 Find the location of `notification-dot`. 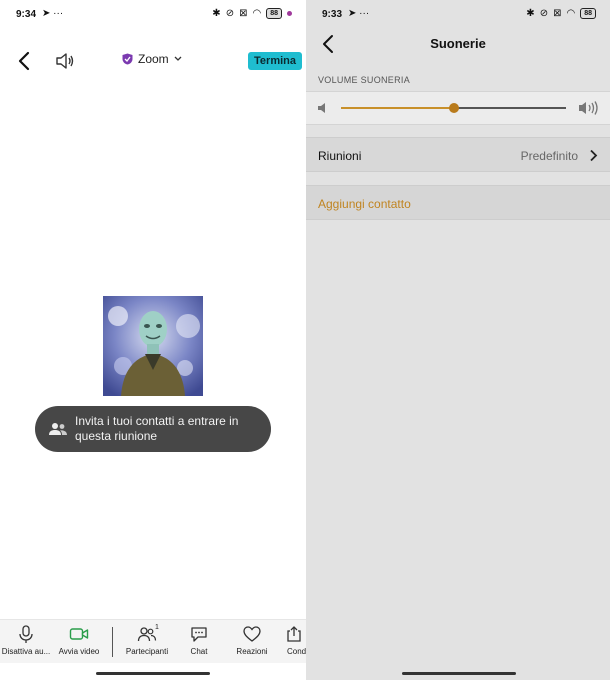

notification-dot is located at coordinates (289, 13).